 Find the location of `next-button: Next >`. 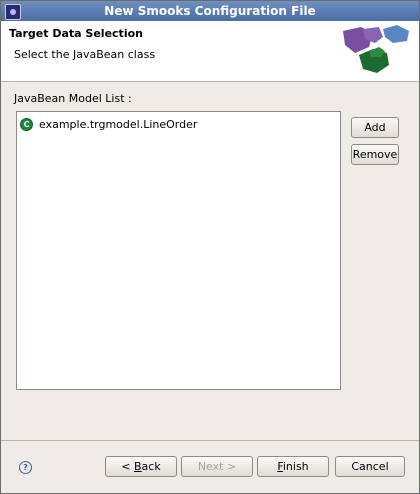

next-button: Next > is located at coordinates (217, 466).